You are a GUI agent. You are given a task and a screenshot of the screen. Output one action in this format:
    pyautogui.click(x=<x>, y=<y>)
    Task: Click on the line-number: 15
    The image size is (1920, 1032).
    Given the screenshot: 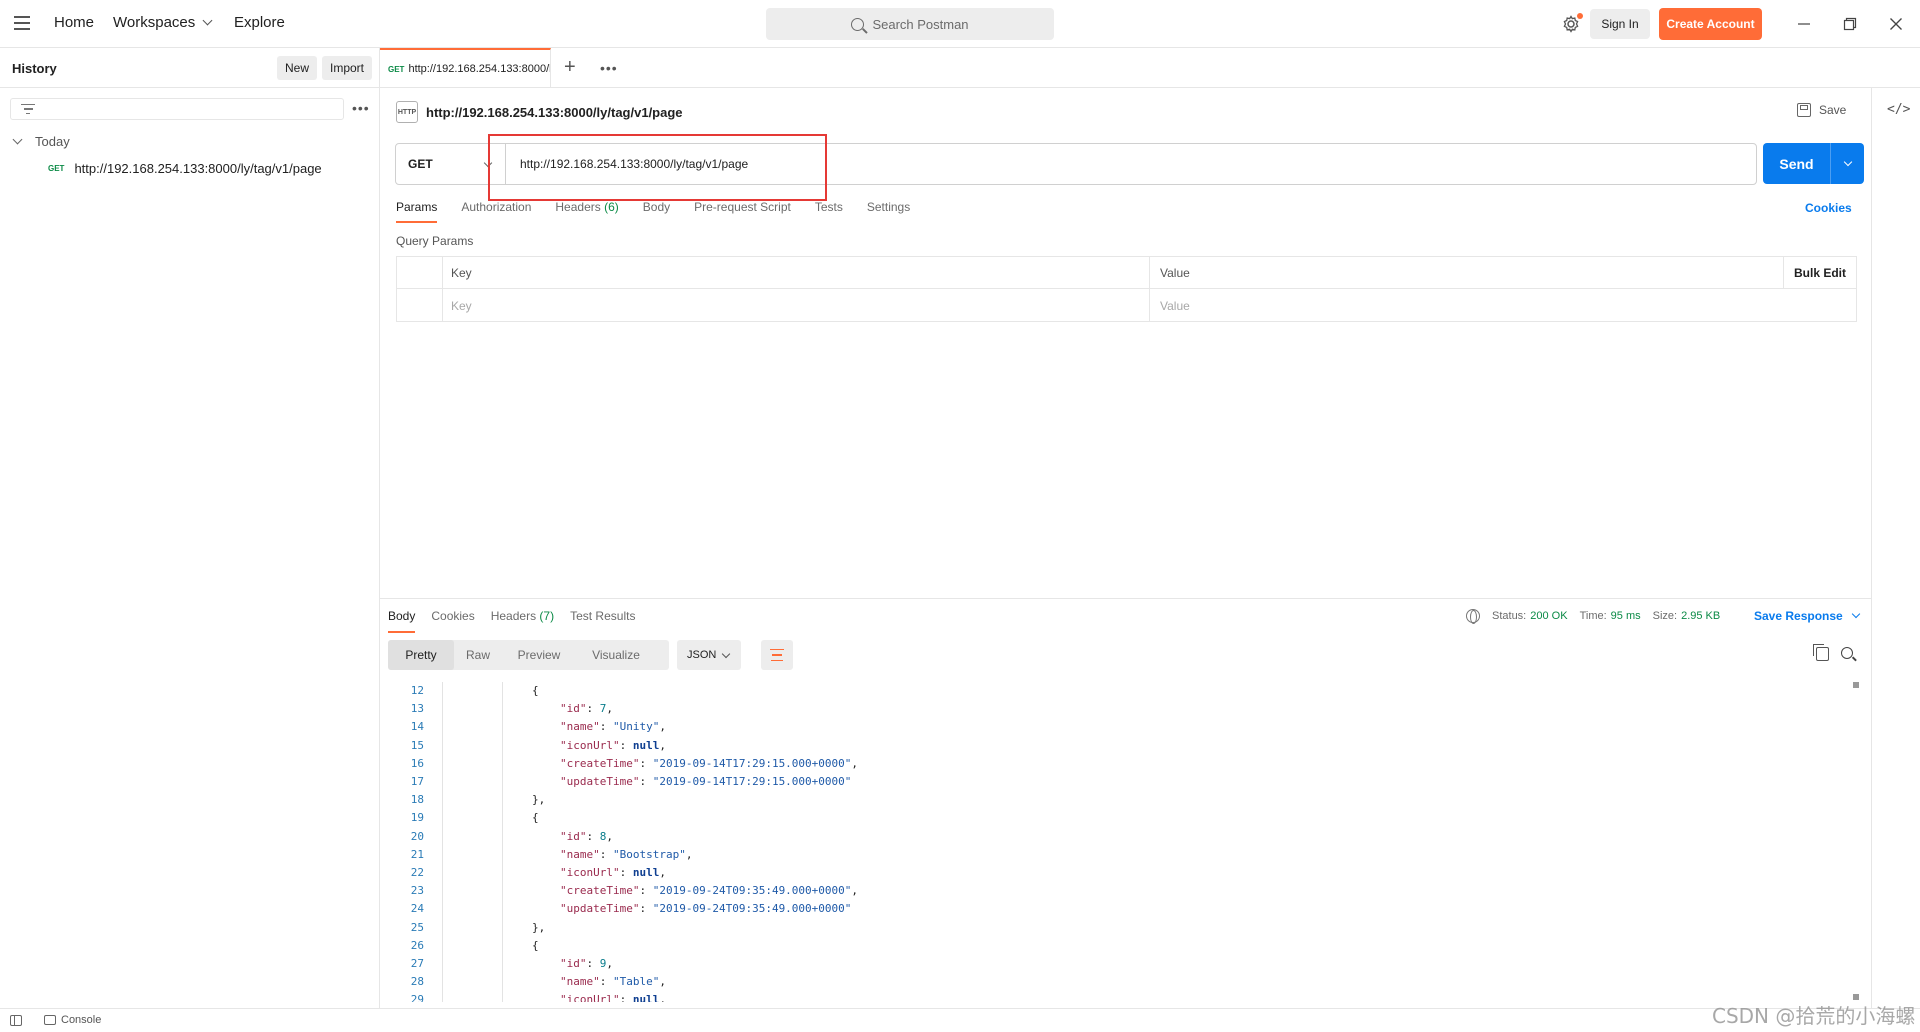 What is the action you would take?
    pyautogui.click(x=417, y=745)
    